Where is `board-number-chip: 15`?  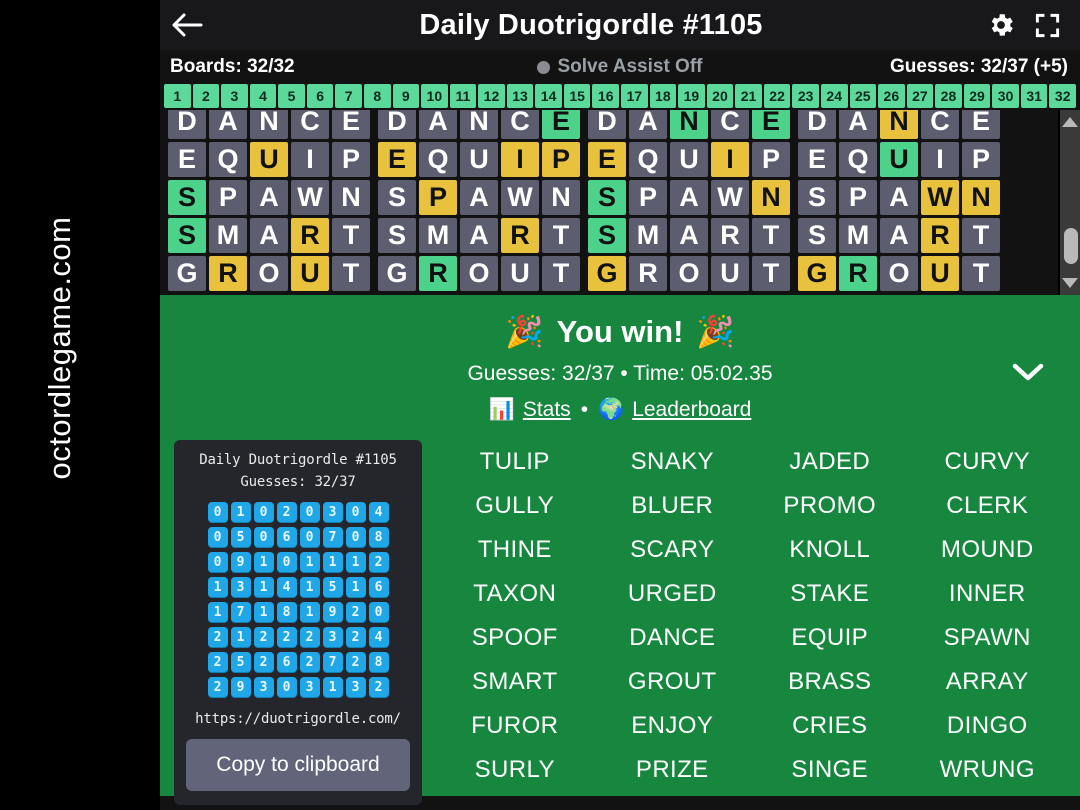 board-number-chip: 15 is located at coordinates (577, 96).